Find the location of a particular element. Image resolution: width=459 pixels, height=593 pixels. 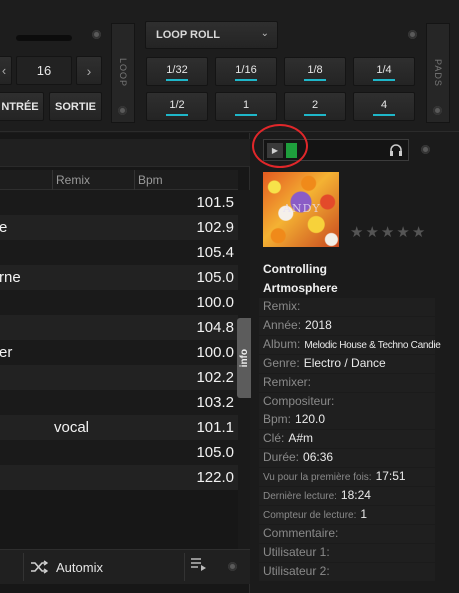

info-field-label: Année: is located at coordinates (282, 325).